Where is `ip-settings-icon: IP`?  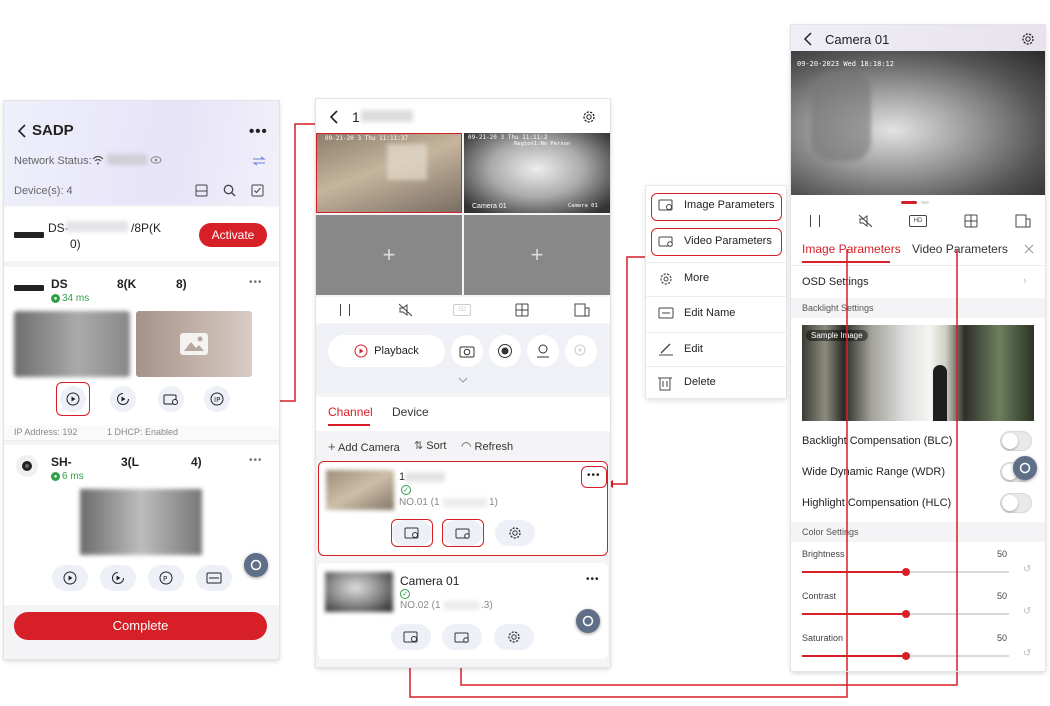 ip-settings-icon: IP is located at coordinates (217, 399).